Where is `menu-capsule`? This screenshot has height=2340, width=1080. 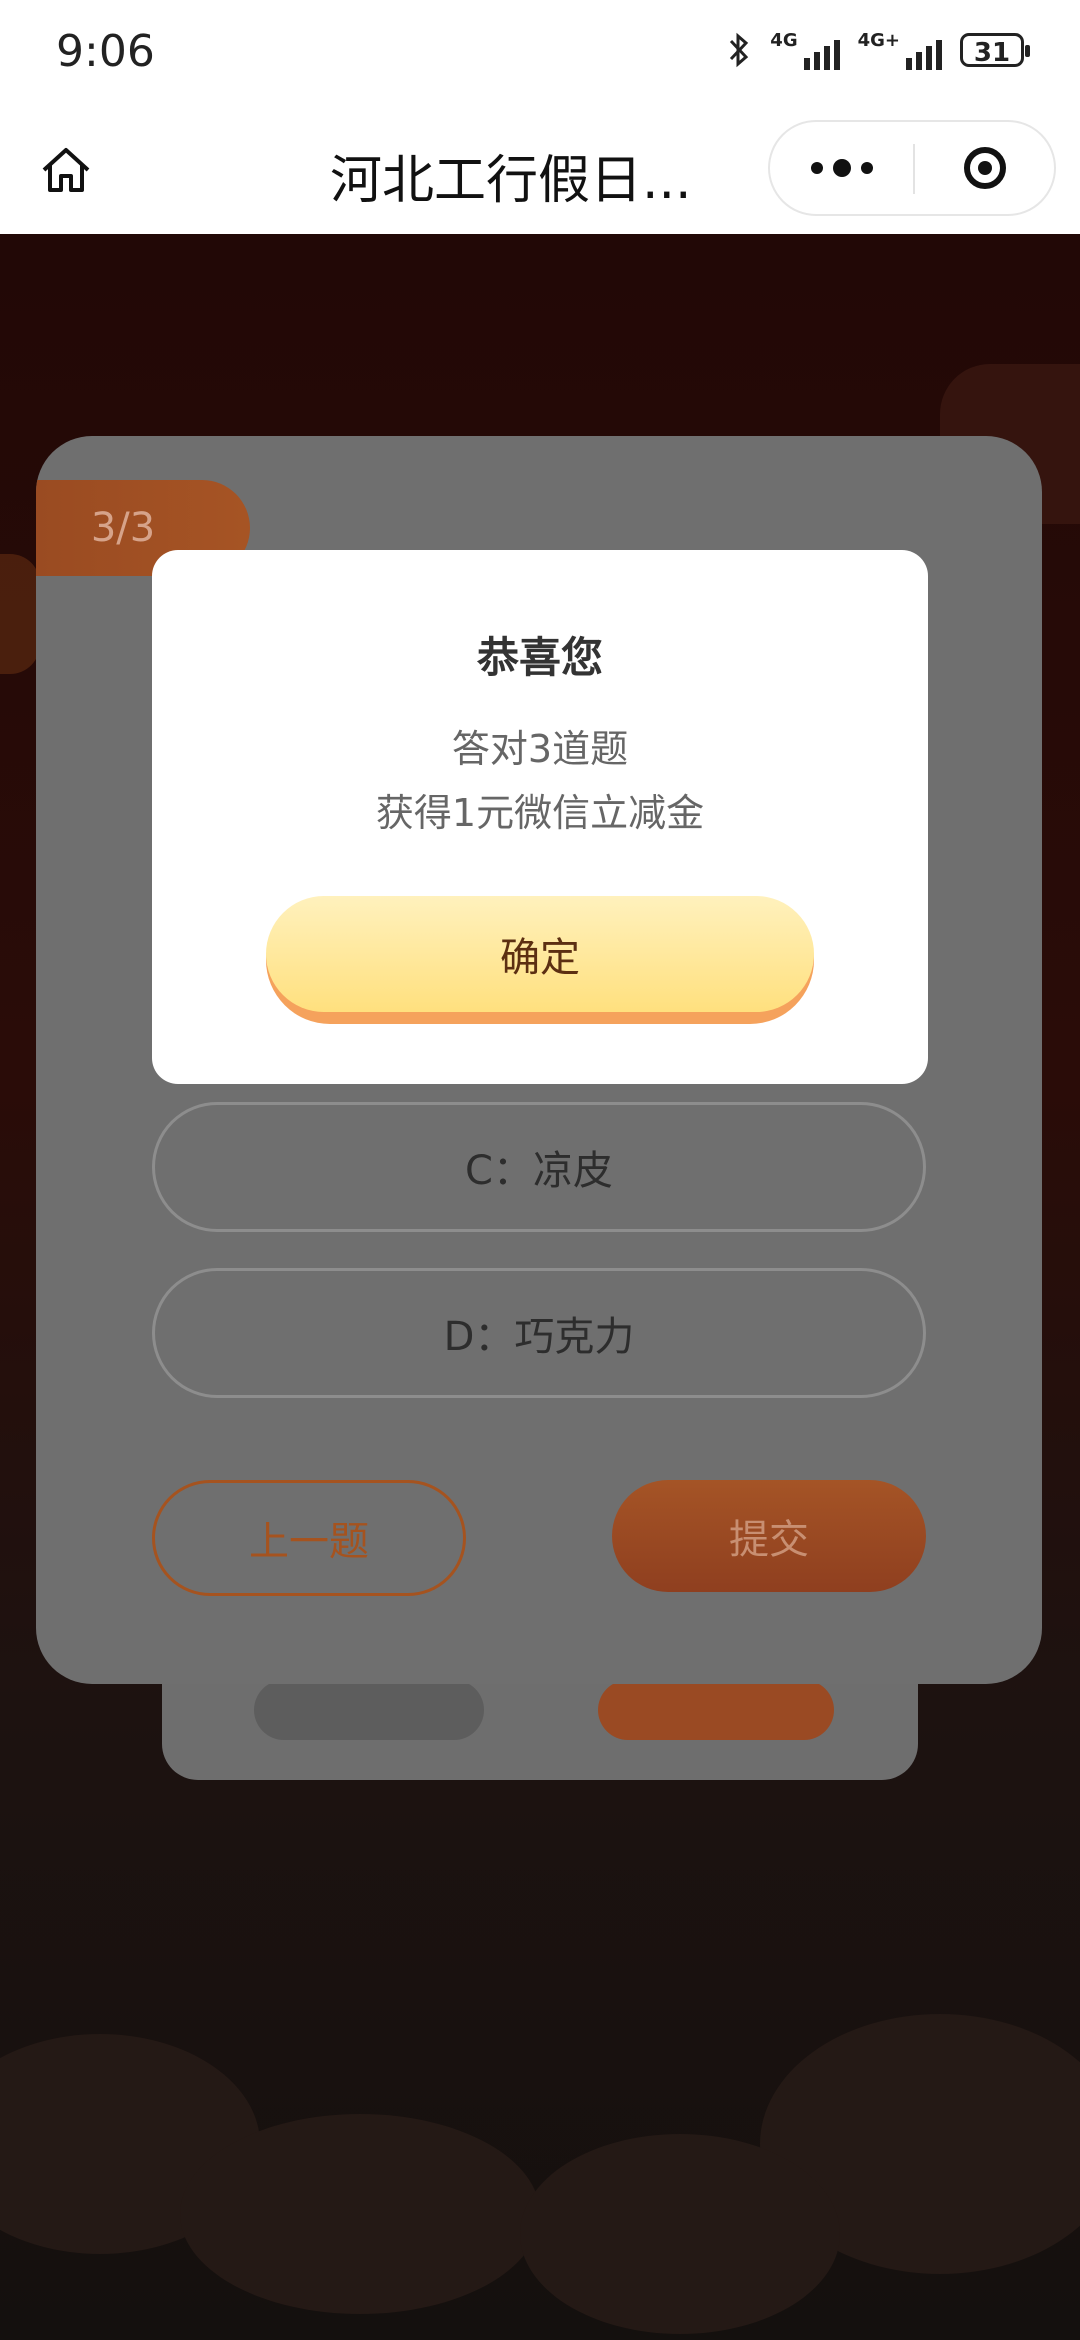
menu-capsule is located at coordinates (912, 168).